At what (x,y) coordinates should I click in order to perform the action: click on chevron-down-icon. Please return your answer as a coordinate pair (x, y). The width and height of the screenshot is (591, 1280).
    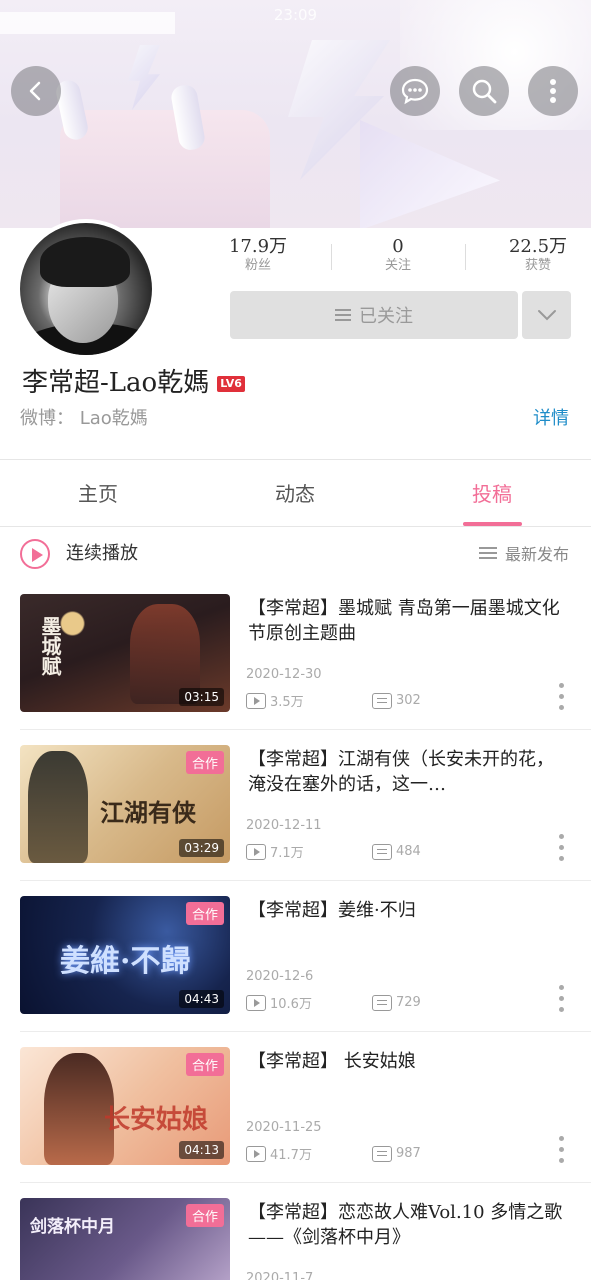
    Looking at the image, I should click on (546, 315).